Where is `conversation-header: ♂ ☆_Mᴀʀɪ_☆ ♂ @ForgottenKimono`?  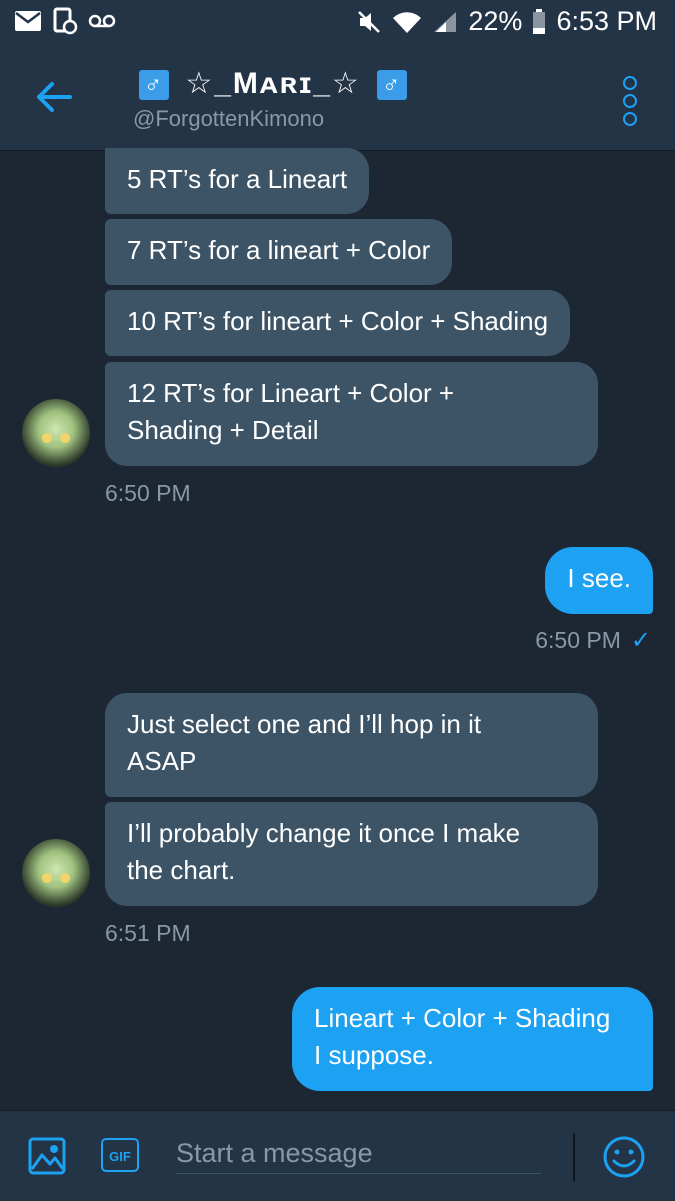
conversation-header: ♂ ☆_Mᴀʀɪ_☆ ♂ @ForgottenKimono is located at coordinates (337, 97).